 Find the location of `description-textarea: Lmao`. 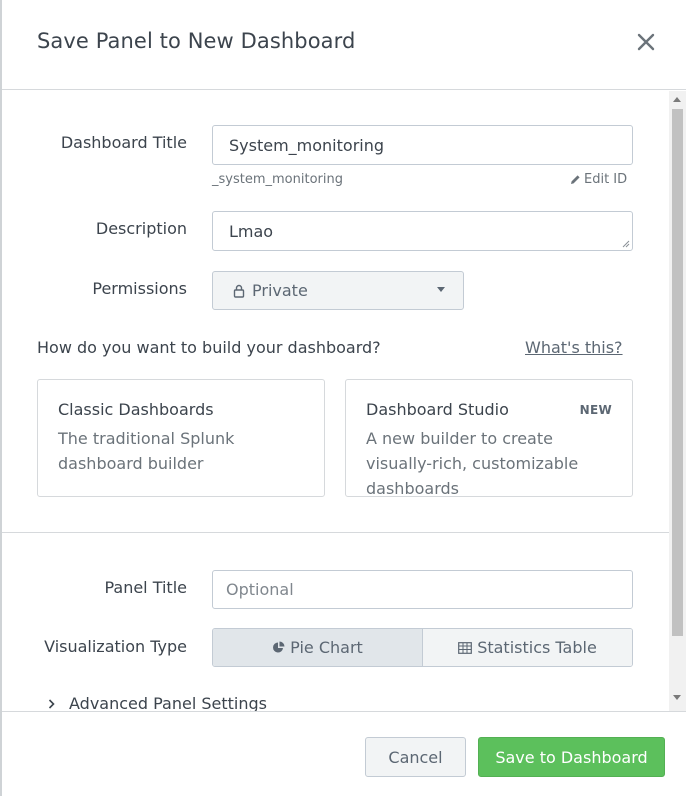

description-textarea: Lmao is located at coordinates (422, 231).